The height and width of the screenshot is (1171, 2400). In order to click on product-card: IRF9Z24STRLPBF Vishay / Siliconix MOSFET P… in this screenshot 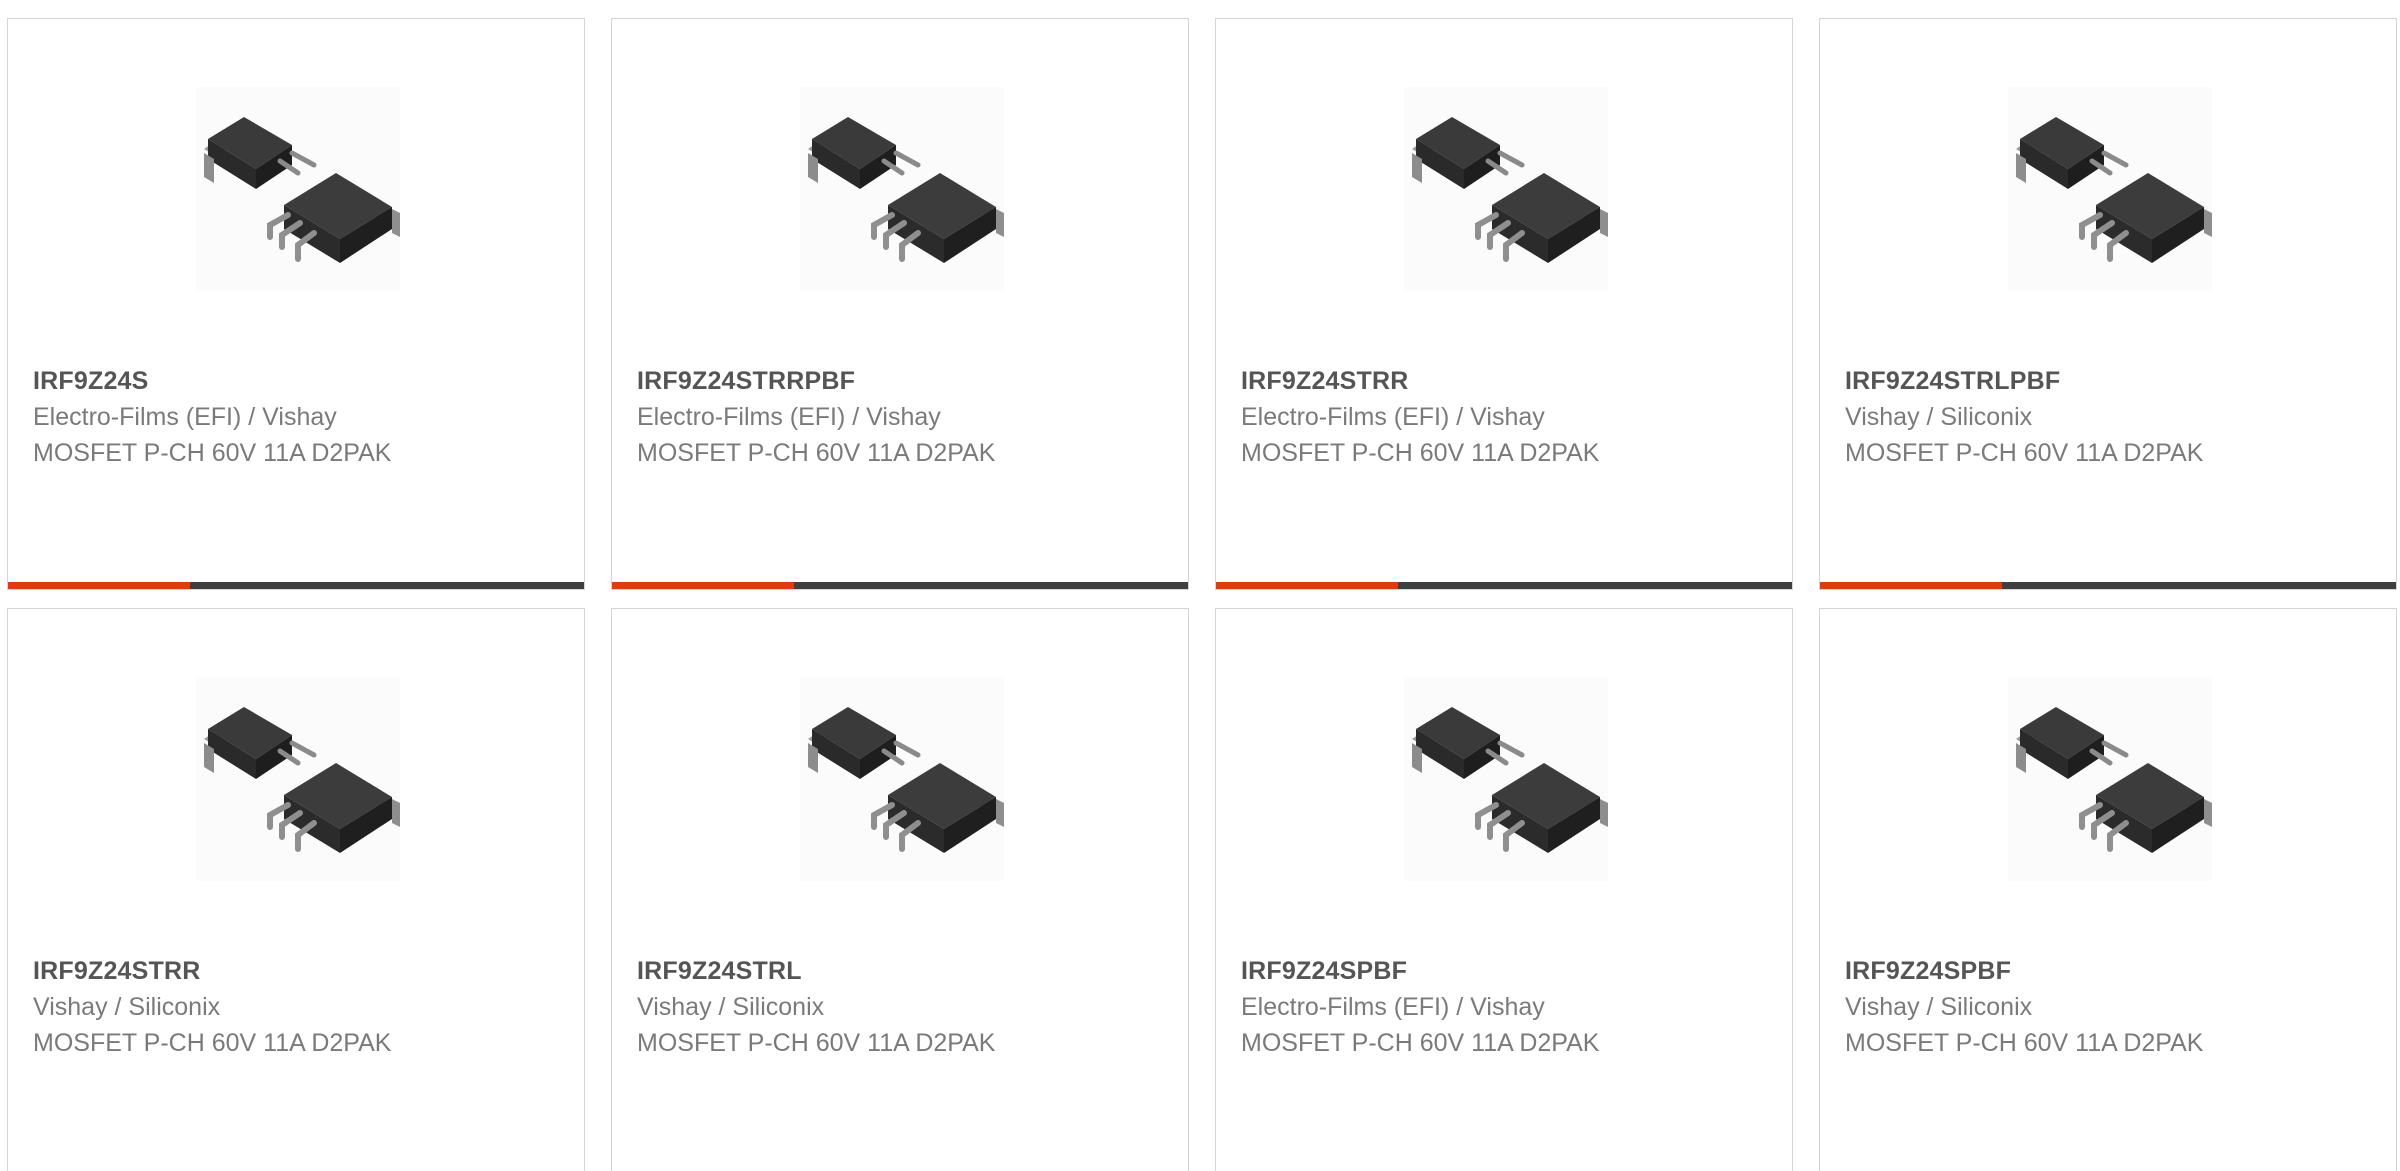, I will do `click(2108, 304)`.